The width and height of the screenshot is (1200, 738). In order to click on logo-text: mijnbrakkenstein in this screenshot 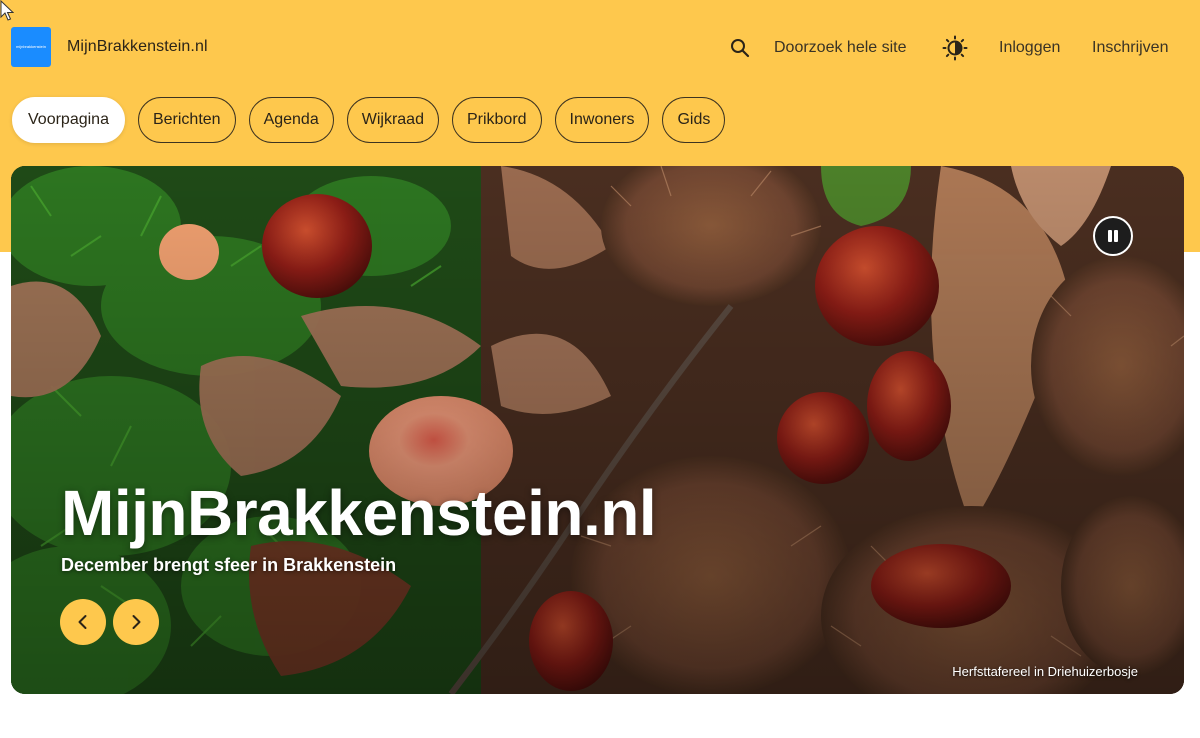, I will do `click(30, 46)`.